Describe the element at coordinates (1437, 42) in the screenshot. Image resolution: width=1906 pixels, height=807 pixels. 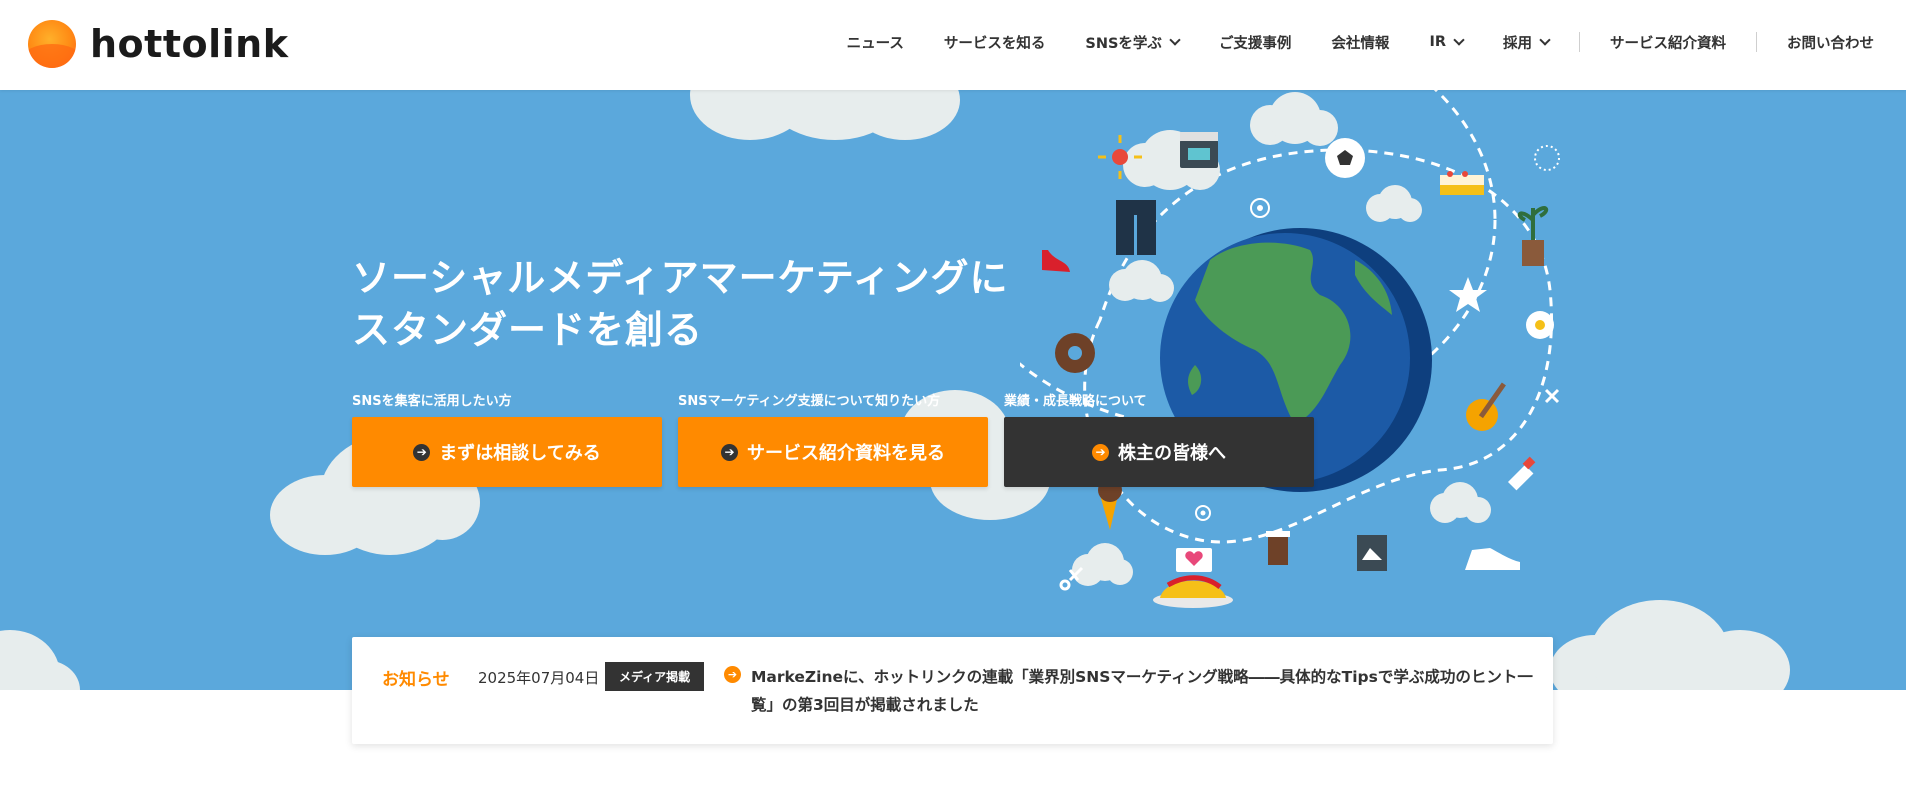
I see `nav-ir-label: IR` at that location.